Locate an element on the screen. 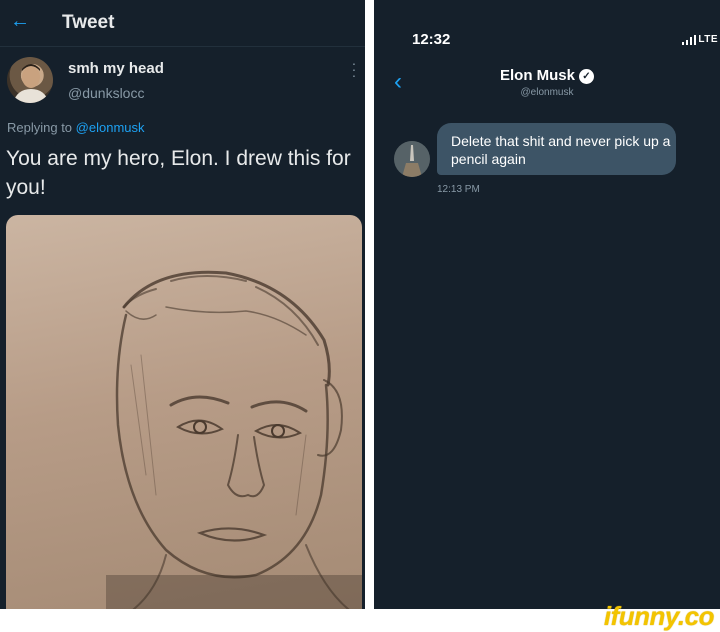 The image size is (720, 632). more-options-icon: · · · is located at coordinates (354, 69).